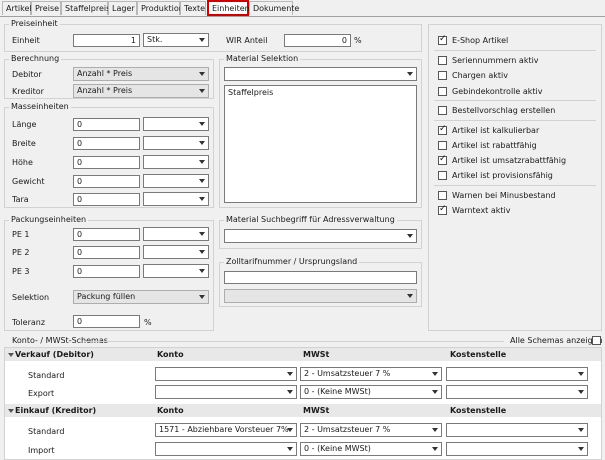 This screenshot has width=605, height=460. Describe the element at coordinates (176, 181) in the screenshot. I see `gewicht-unit-select` at that location.